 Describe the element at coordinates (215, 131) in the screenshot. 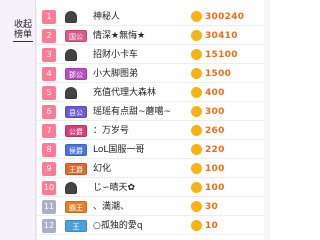

I see `contribution-value: 260` at that location.